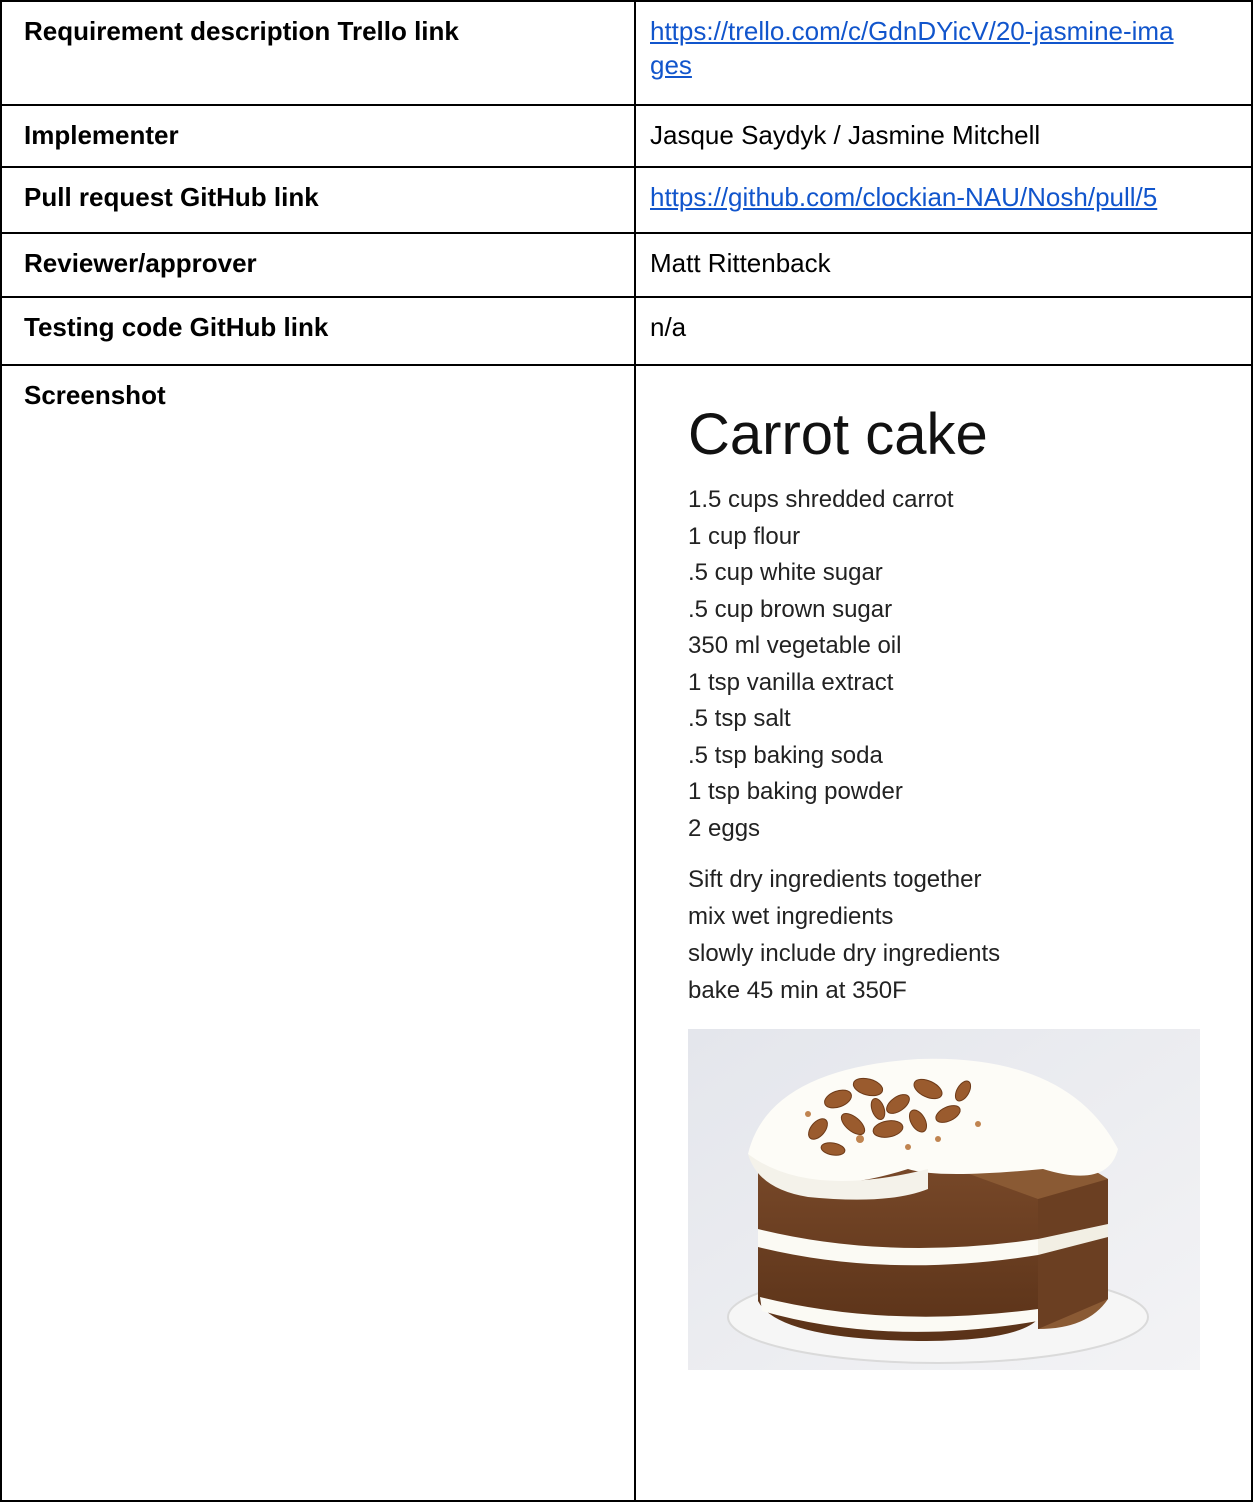  What do you see at coordinates (318, 331) in the screenshot?
I see `row-label-testing-code: Testing code GitHub link` at bounding box center [318, 331].